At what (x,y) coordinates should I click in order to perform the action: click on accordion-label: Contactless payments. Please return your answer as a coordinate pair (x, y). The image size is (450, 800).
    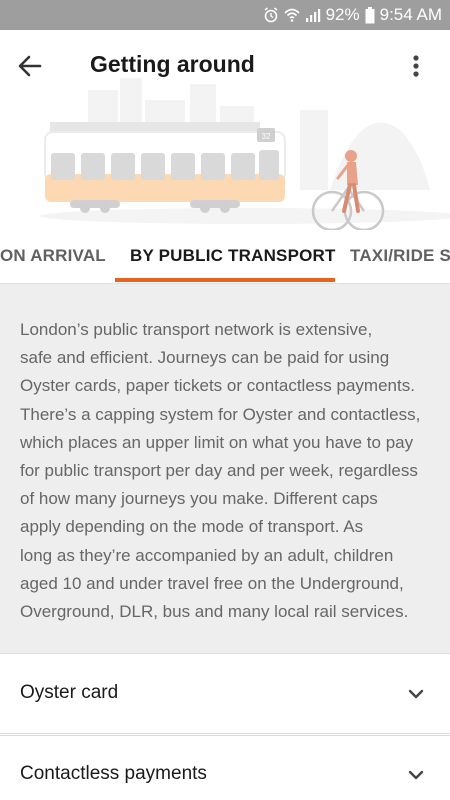
    Looking at the image, I should click on (113, 773).